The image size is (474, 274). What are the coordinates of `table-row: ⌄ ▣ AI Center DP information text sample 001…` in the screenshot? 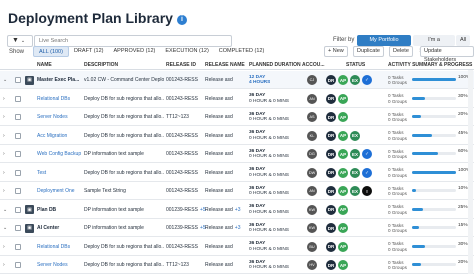 It's located at (237, 228).